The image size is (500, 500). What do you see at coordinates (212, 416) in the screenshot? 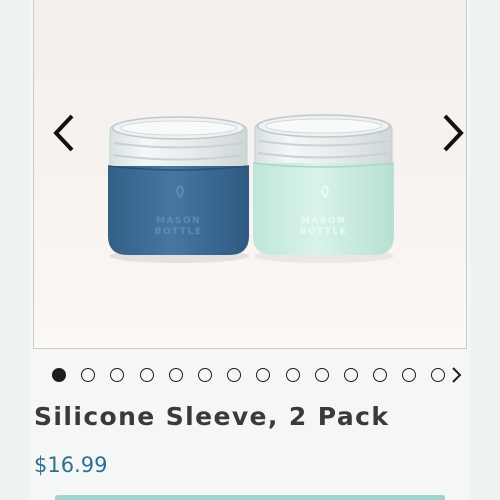
I see `product-title: Silicone Sleeve, 2 Pack` at bounding box center [212, 416].